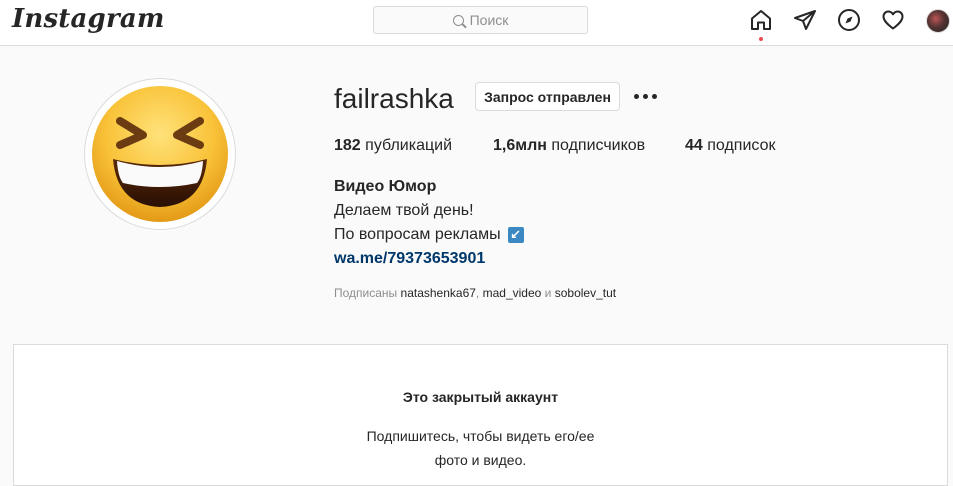 The width and height of the screenshot is (953, 486). Describe the element at coordinates (761, 39) in the screenshot. I see `notification-dot` at that location.